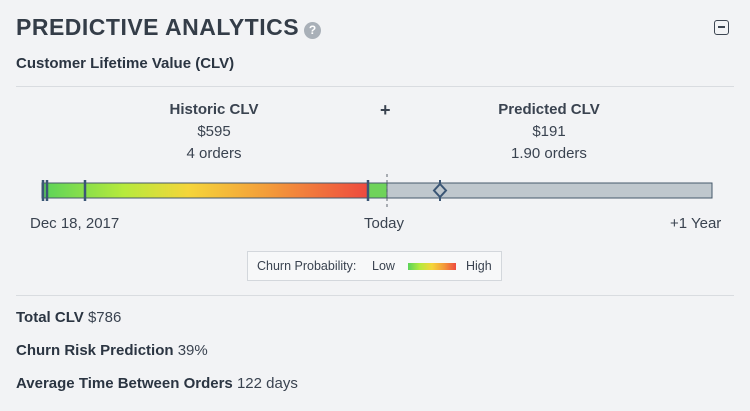 Image resolution: width=750 pixels, height=411 pixels. What do you see at coordinates (307, 266) in the screenshot?
I see `legend-title: Churn Probability:` at bounding box center [307, 266].